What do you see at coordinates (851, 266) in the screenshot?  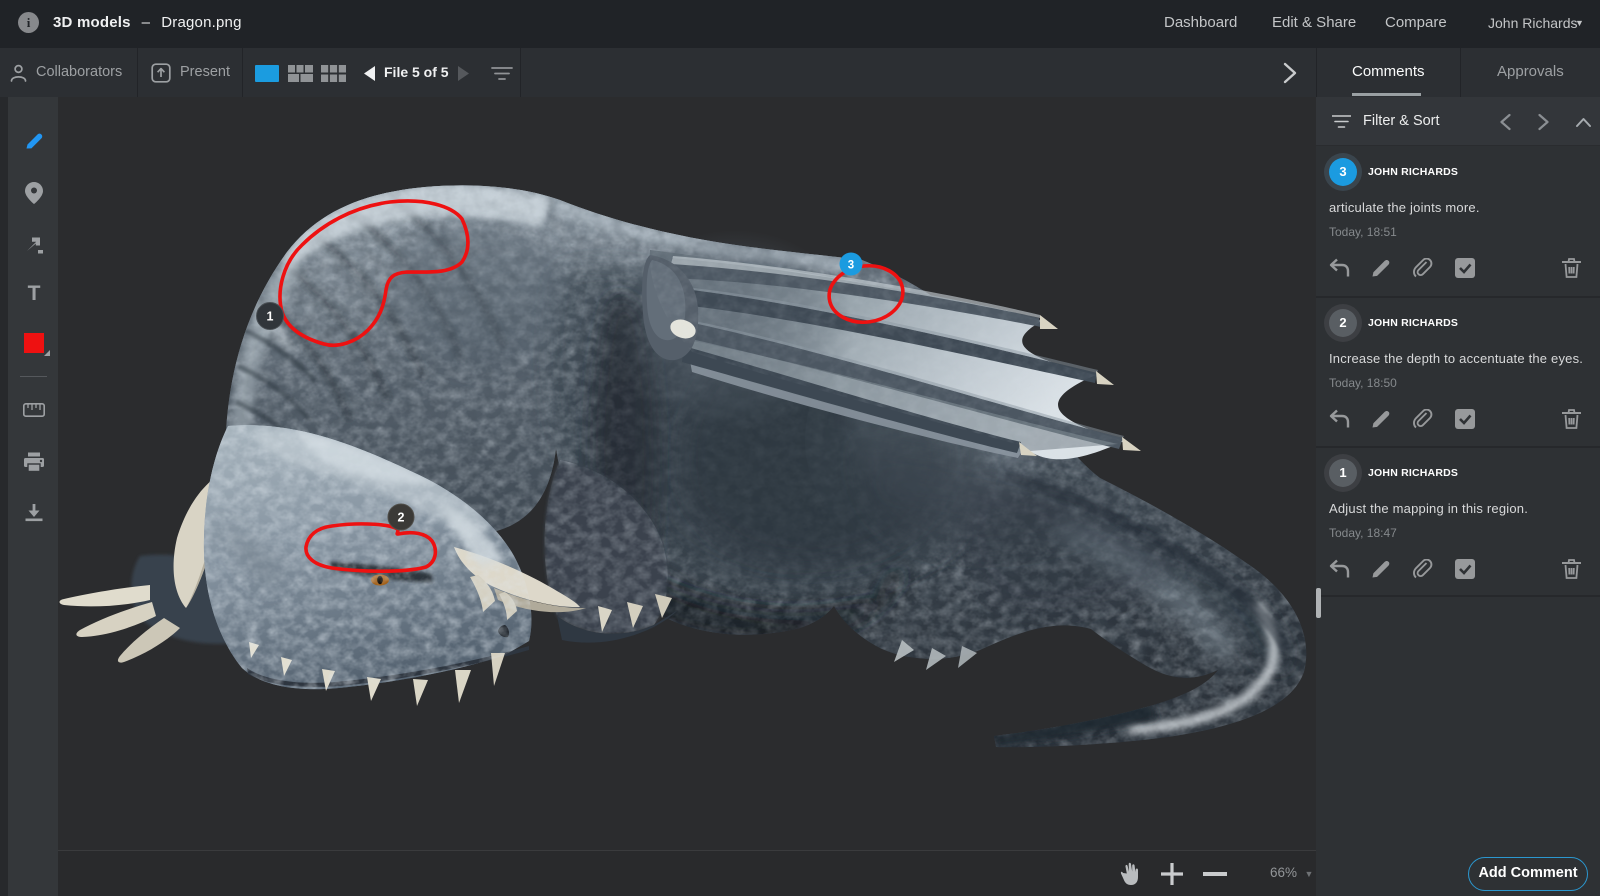 I see `svg-text: 3` at bounding box center [851, 266].